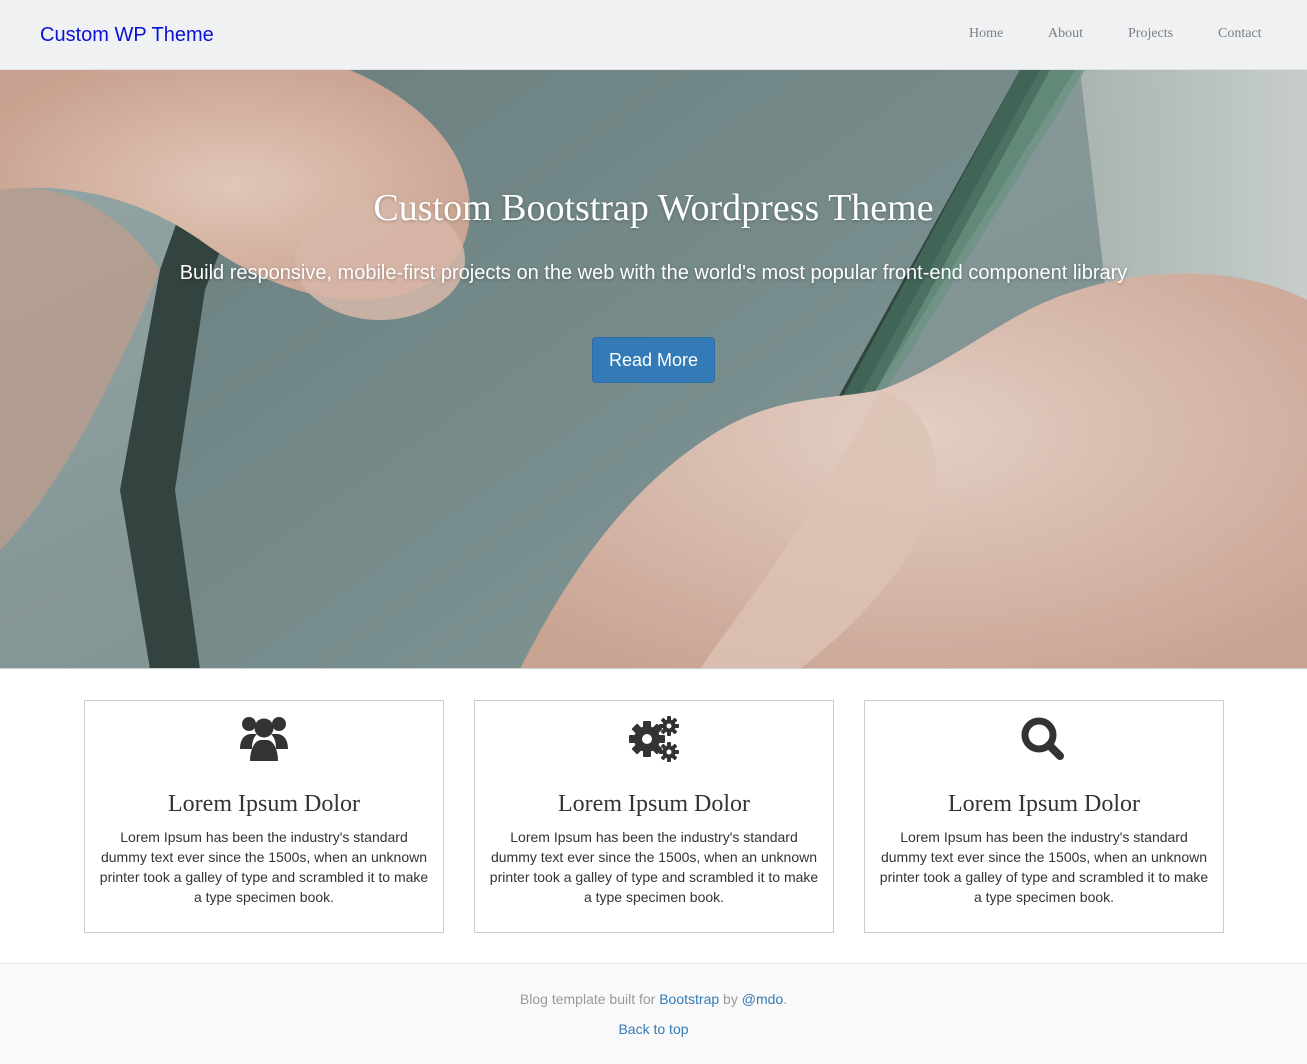  Describe the element at coordinates (653, 360) in the screenshot. I see `read-more-button: Read More` at that location.